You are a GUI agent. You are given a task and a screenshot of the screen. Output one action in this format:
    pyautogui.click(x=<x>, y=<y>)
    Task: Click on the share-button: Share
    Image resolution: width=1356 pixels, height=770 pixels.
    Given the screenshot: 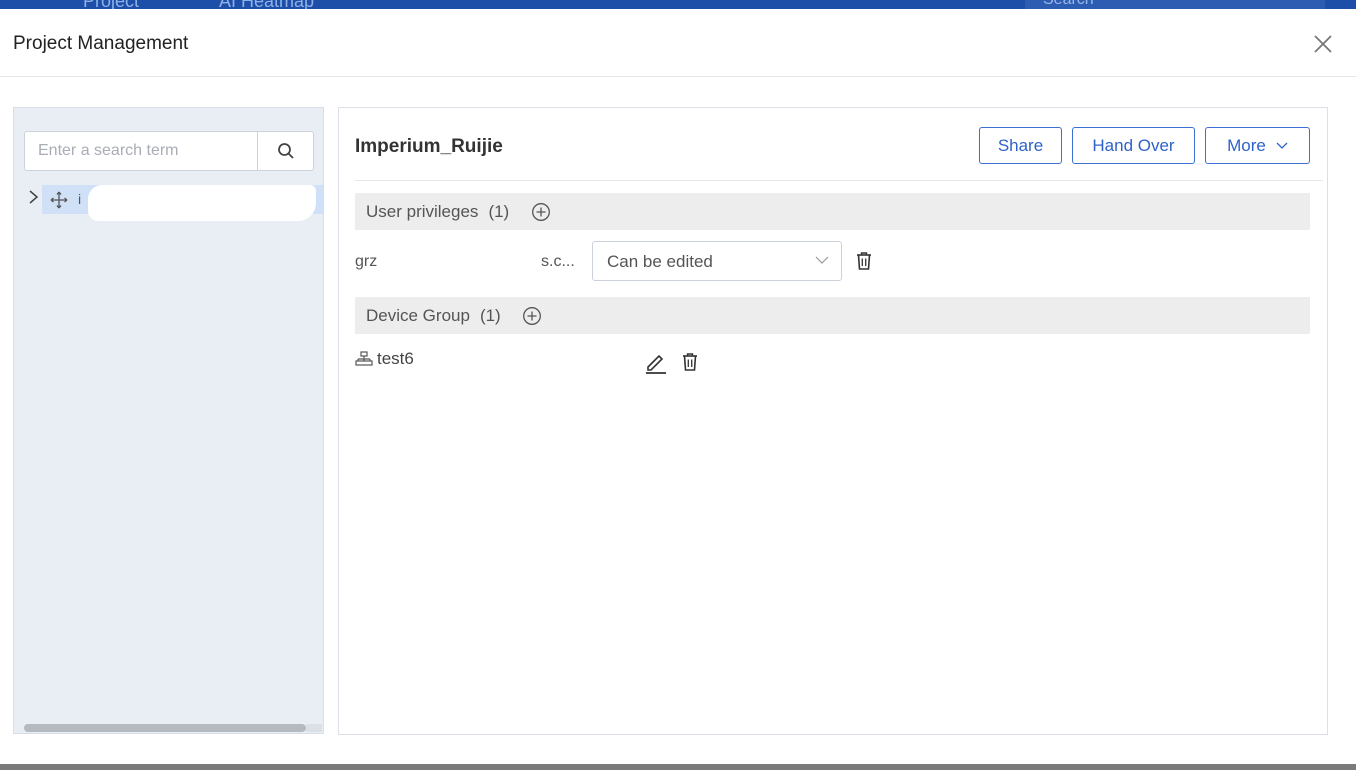 What is the action you would take?
    pyautogui.click(x=1020, y=145)
    